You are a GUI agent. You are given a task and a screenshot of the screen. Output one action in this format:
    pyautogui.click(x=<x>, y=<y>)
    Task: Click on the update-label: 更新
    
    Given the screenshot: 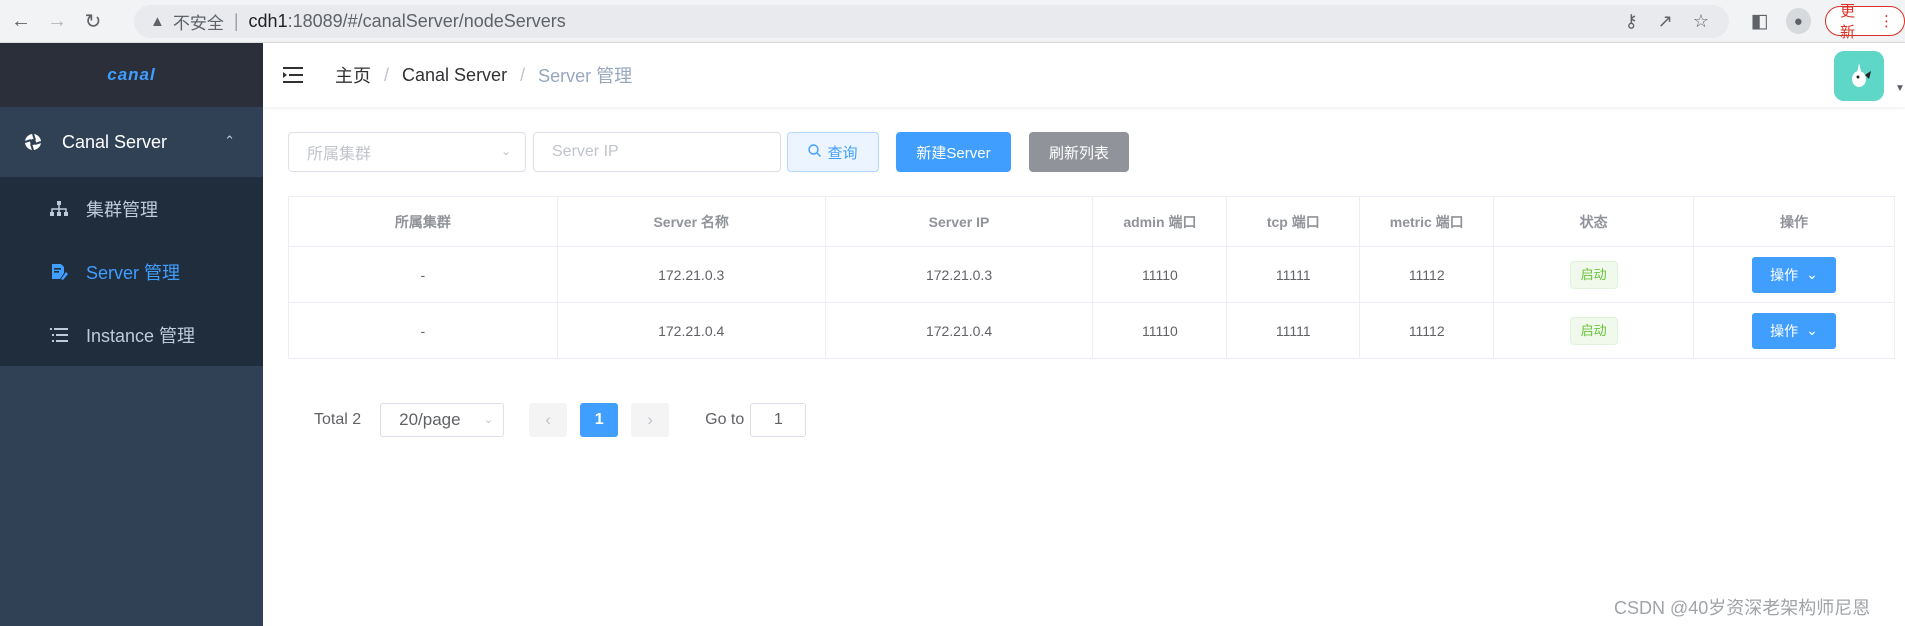 What is the action you would take?
    pyautogui.click(x=1848, y=22)
    